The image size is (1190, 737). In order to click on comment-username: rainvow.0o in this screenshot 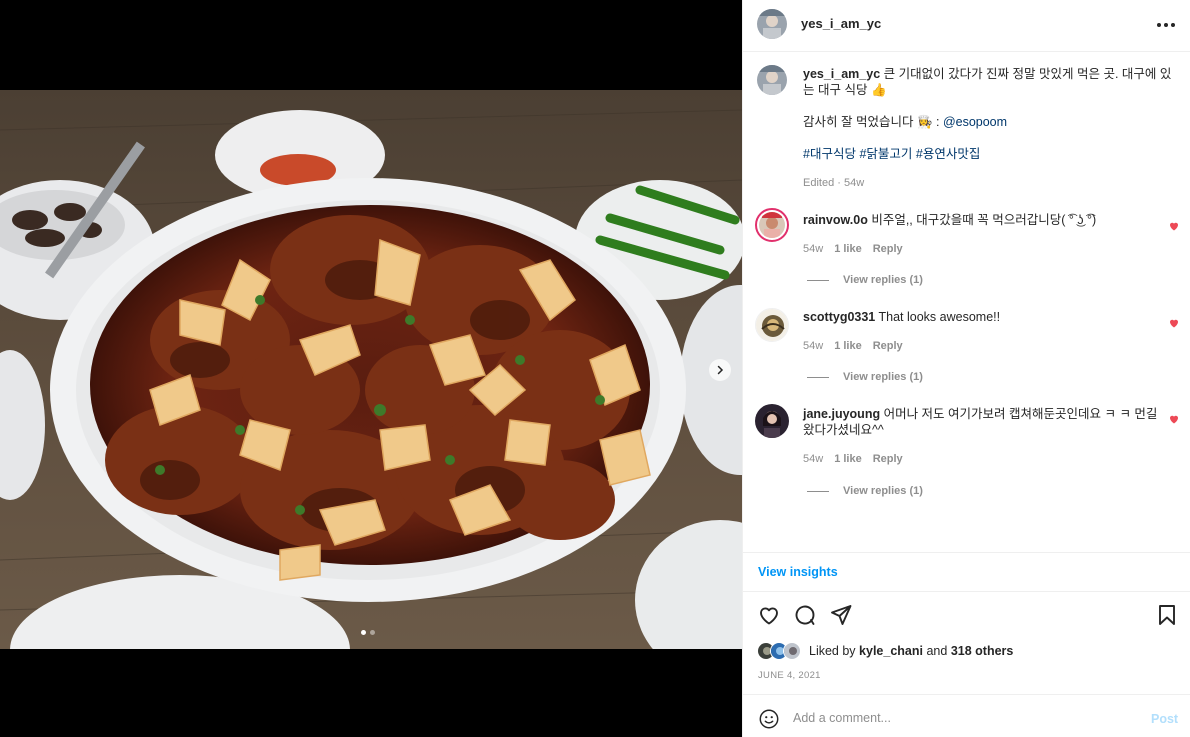, I will do `click(835, 220)`.